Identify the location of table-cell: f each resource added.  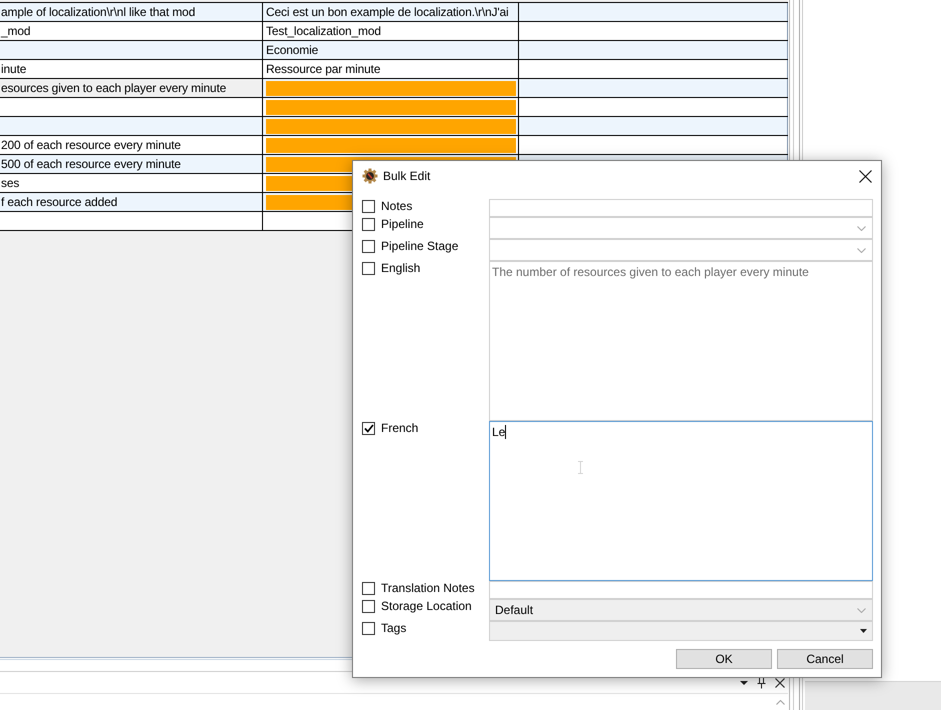
(131, 202).